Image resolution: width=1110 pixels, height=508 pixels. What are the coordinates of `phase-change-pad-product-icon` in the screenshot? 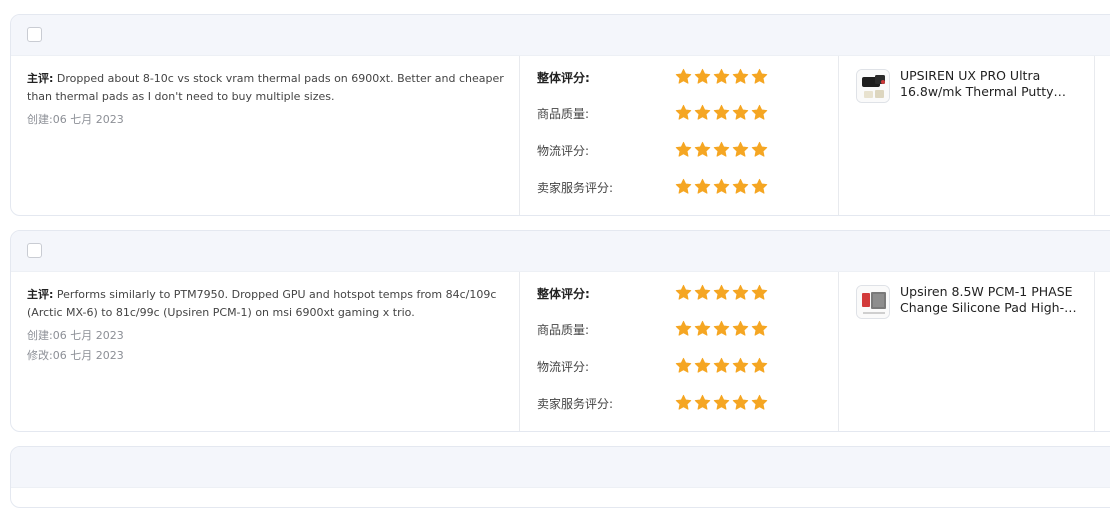 It's located at (873, 302).